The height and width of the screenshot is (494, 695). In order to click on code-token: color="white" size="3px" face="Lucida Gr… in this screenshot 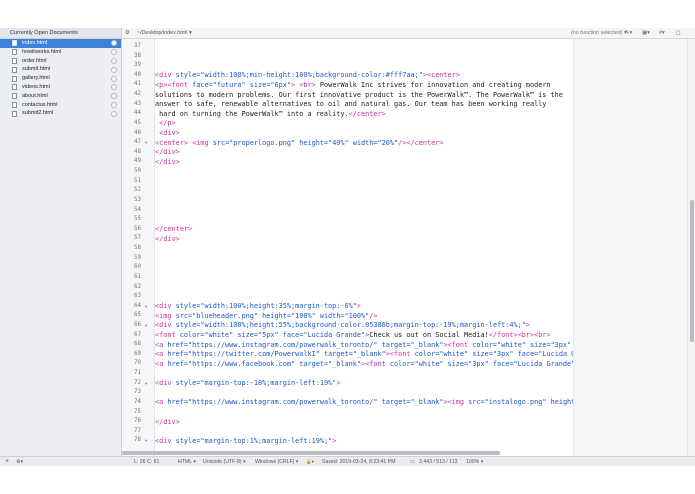, I will do `click(481, 363)`.